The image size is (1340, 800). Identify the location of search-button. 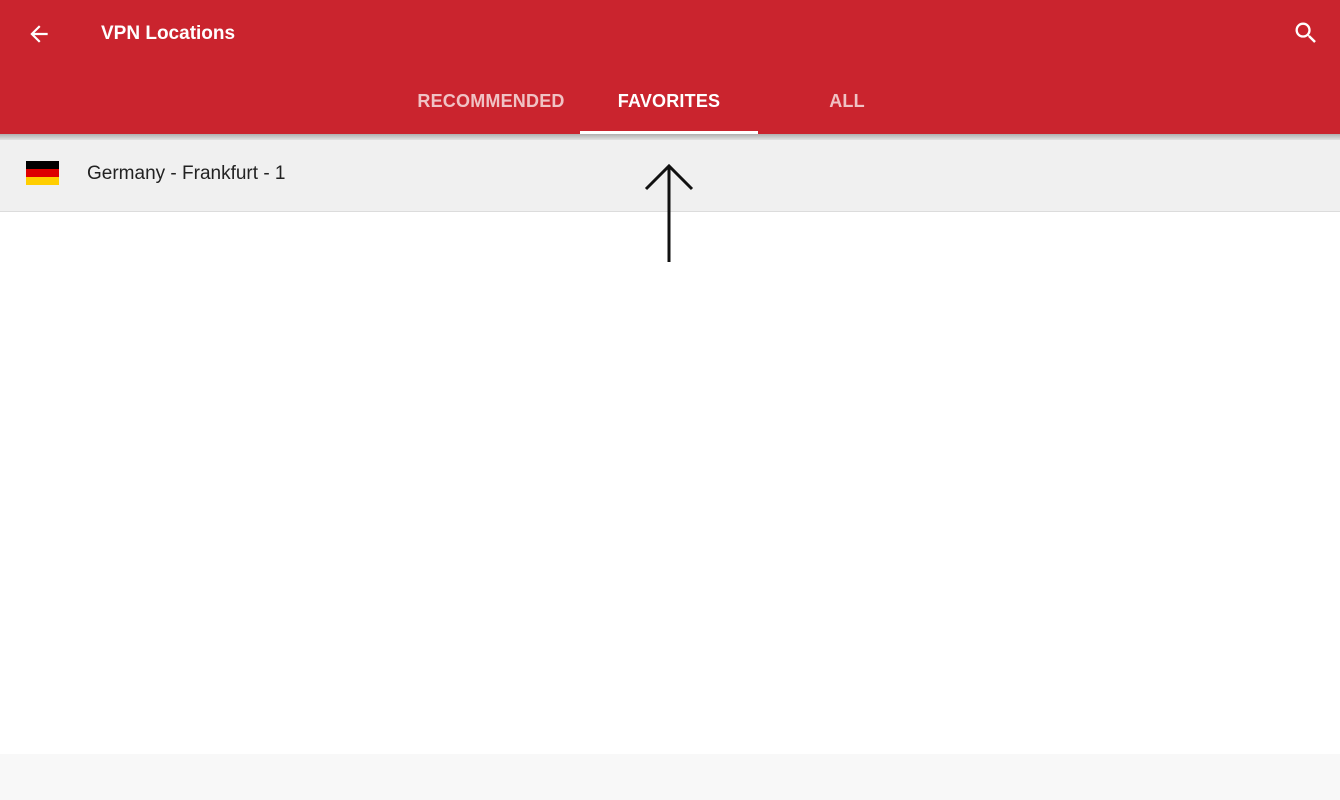
(1306, 33).